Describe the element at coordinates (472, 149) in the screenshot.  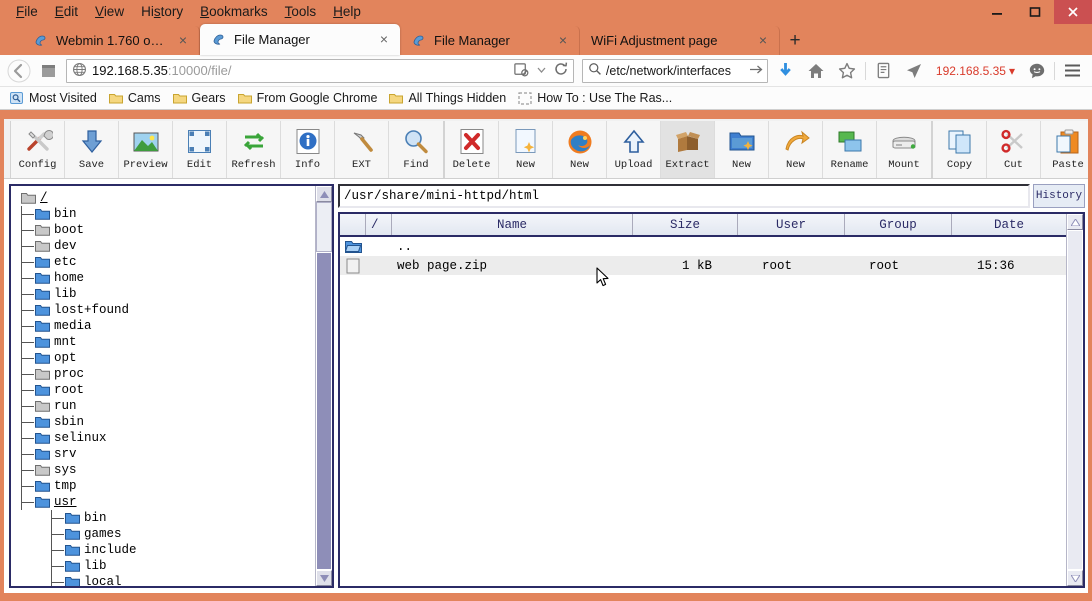
I see `delete-button: Delete` at that location.